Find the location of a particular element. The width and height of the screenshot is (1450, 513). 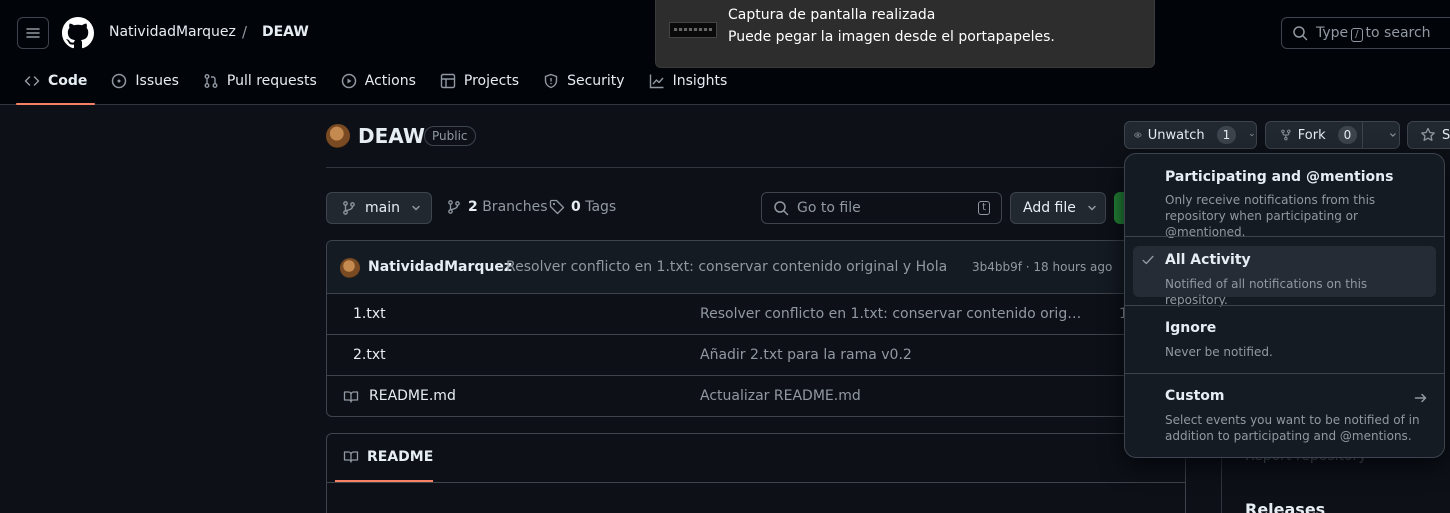

add-file-label: Add file is located at coordinates (1049, 208).